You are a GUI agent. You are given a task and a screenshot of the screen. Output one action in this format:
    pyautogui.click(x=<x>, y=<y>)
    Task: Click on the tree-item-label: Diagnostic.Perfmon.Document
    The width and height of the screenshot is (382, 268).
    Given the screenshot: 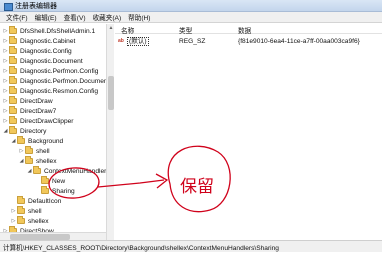 What is the action you would take?
    pyautogui.click(x=65, y=81)
    